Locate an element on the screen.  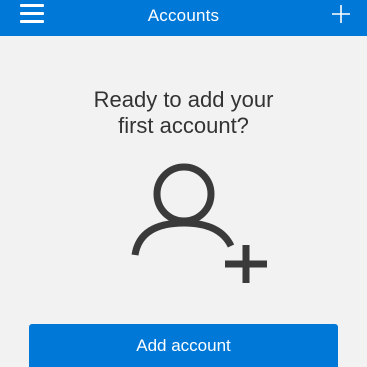
plus-icon is located at coordinates (341, 14).